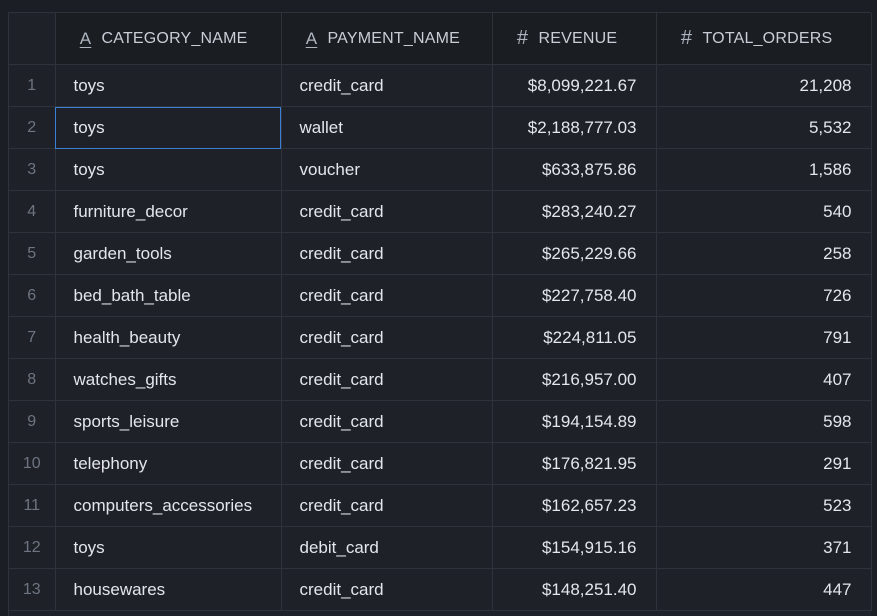 This screenshot has width=877, height=616. What do you see at coordinates (574, 505) in the screenshot?
I see `revenue-cell: $162,657.23` at bounding box center [574, 505].